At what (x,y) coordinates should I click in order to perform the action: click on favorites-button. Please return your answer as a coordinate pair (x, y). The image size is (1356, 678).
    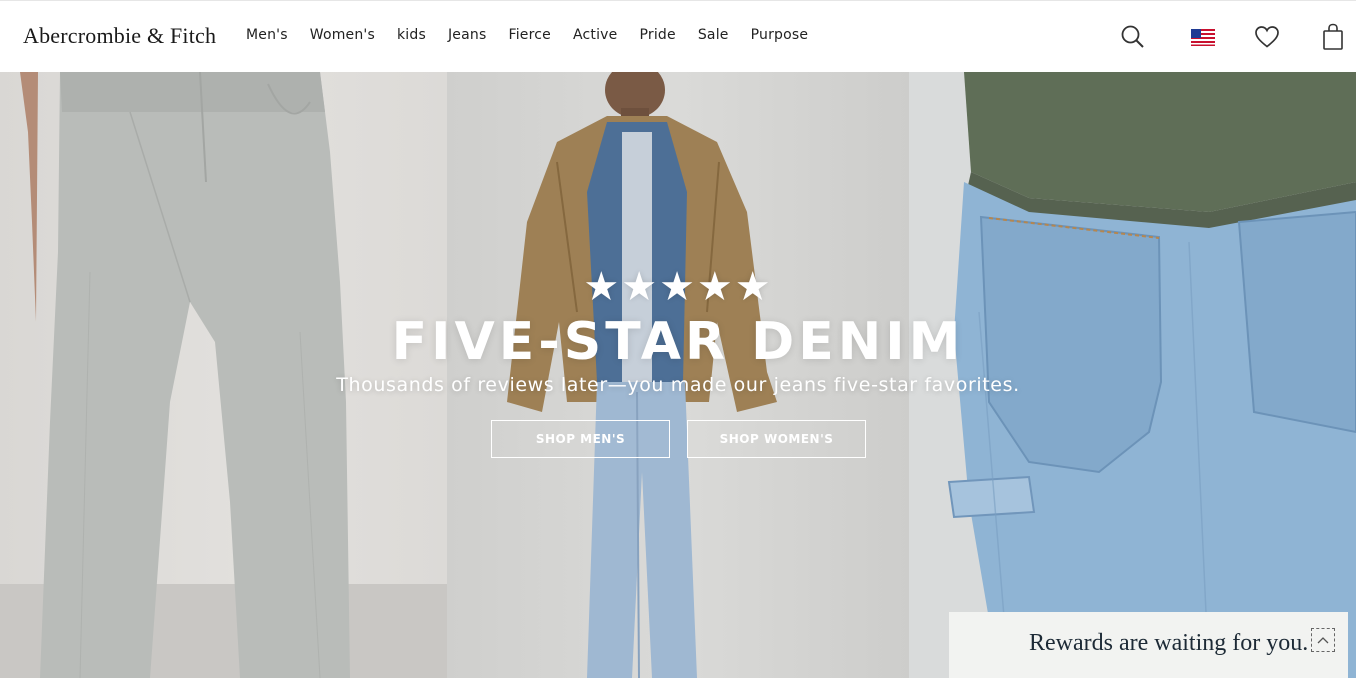
    Looking at the image, I should click on (1267, 37).